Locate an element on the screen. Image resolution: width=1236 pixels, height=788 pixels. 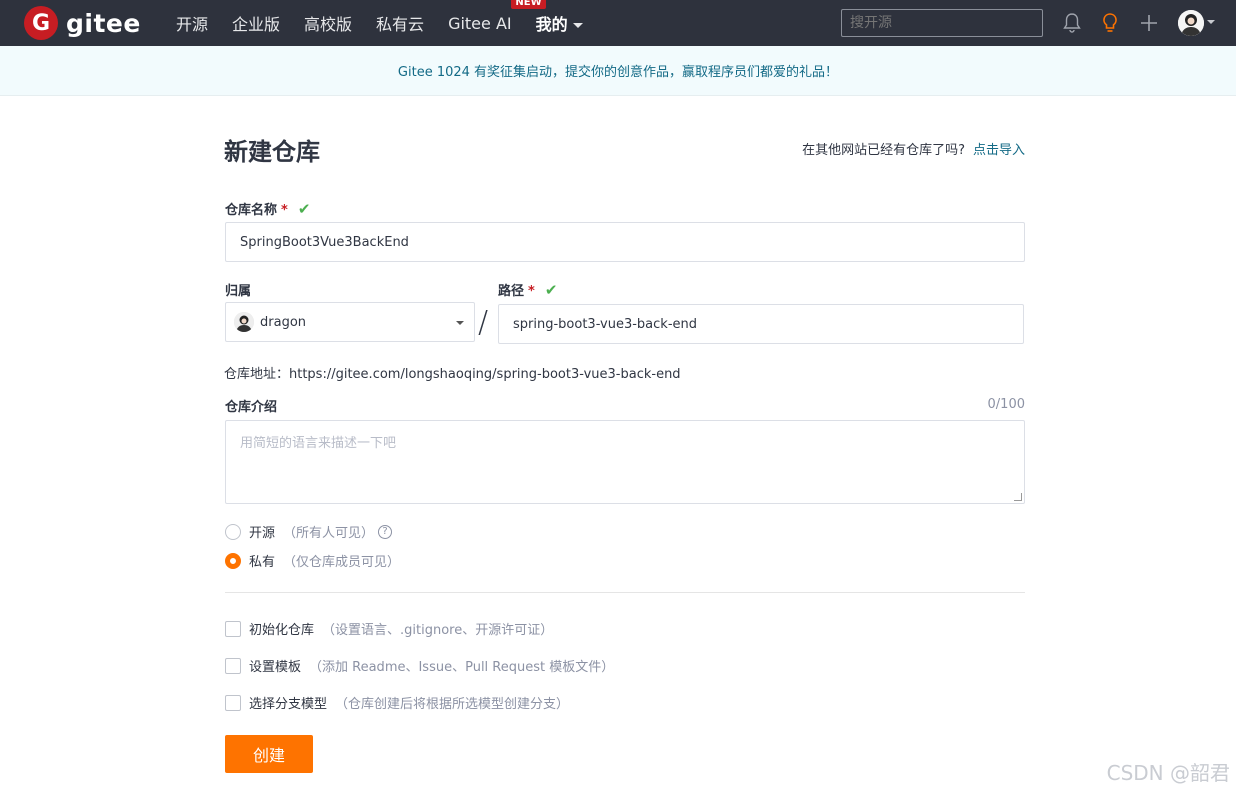
owner-label: 归属 is located at coordinates (238, 291).